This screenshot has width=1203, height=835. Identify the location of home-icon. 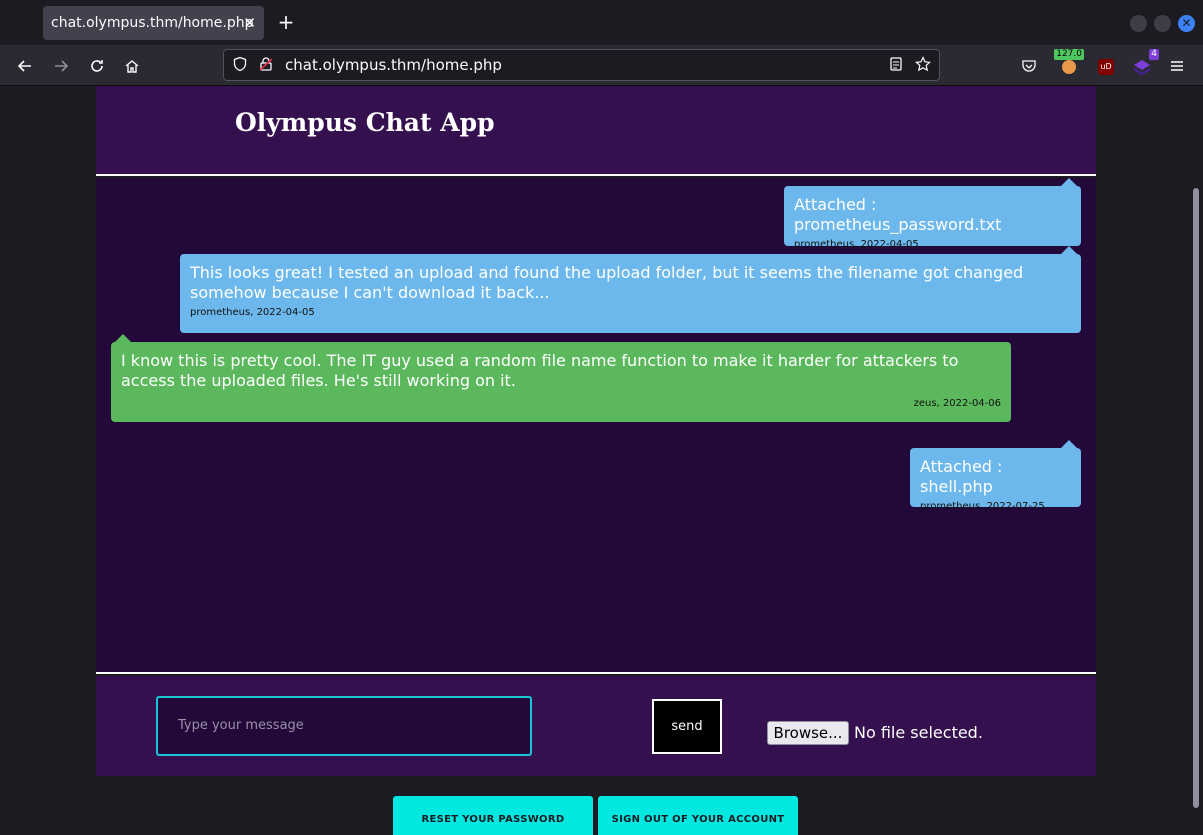
(132, 66).